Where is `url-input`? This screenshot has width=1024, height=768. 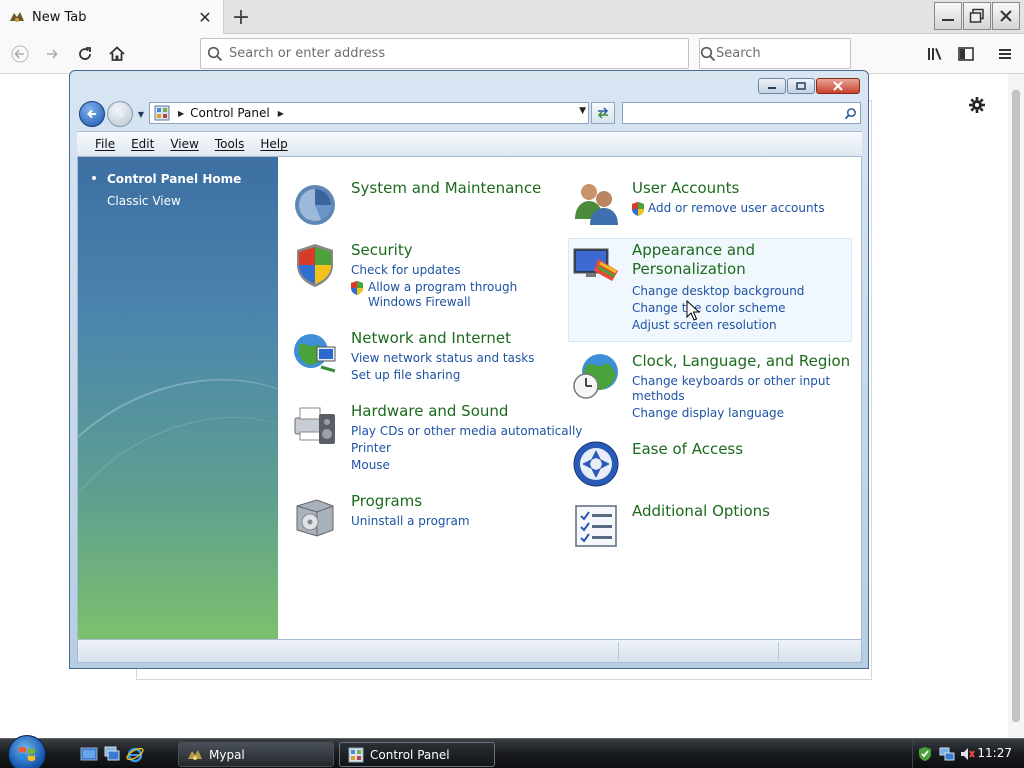
url-input is located at coordinates (458, 53).